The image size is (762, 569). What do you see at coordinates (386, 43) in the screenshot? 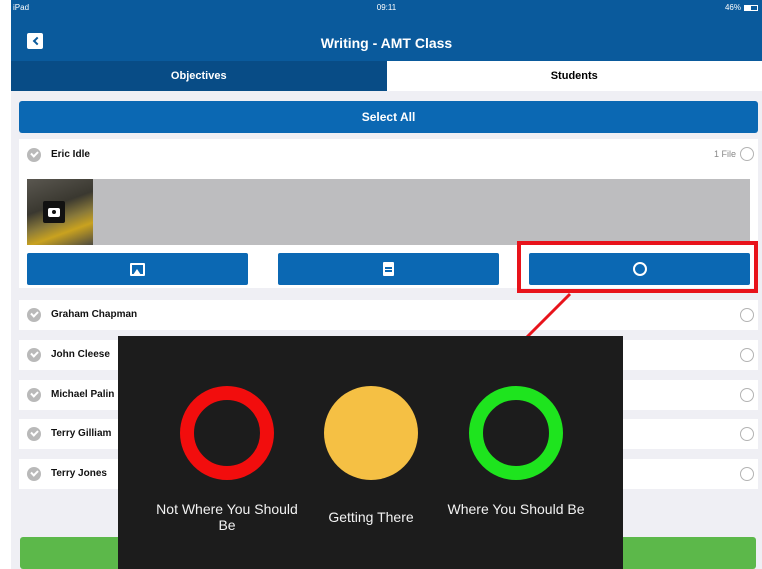
I see `page-title: Writing - AMT Class` at bounding box center [386, 43].